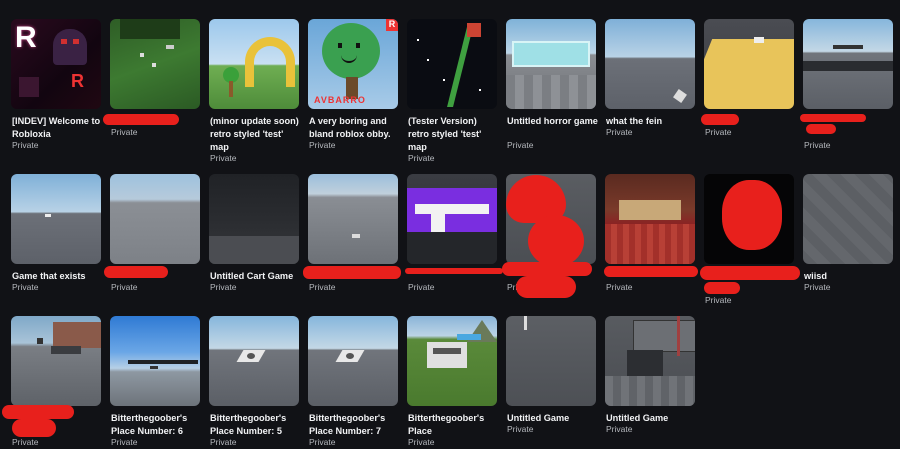  What do you see at coordinates (157, 425) in the screenshot?
I see `game-title: Bitterthegoober's Place Number: 6` at bounding box center [157, 425].